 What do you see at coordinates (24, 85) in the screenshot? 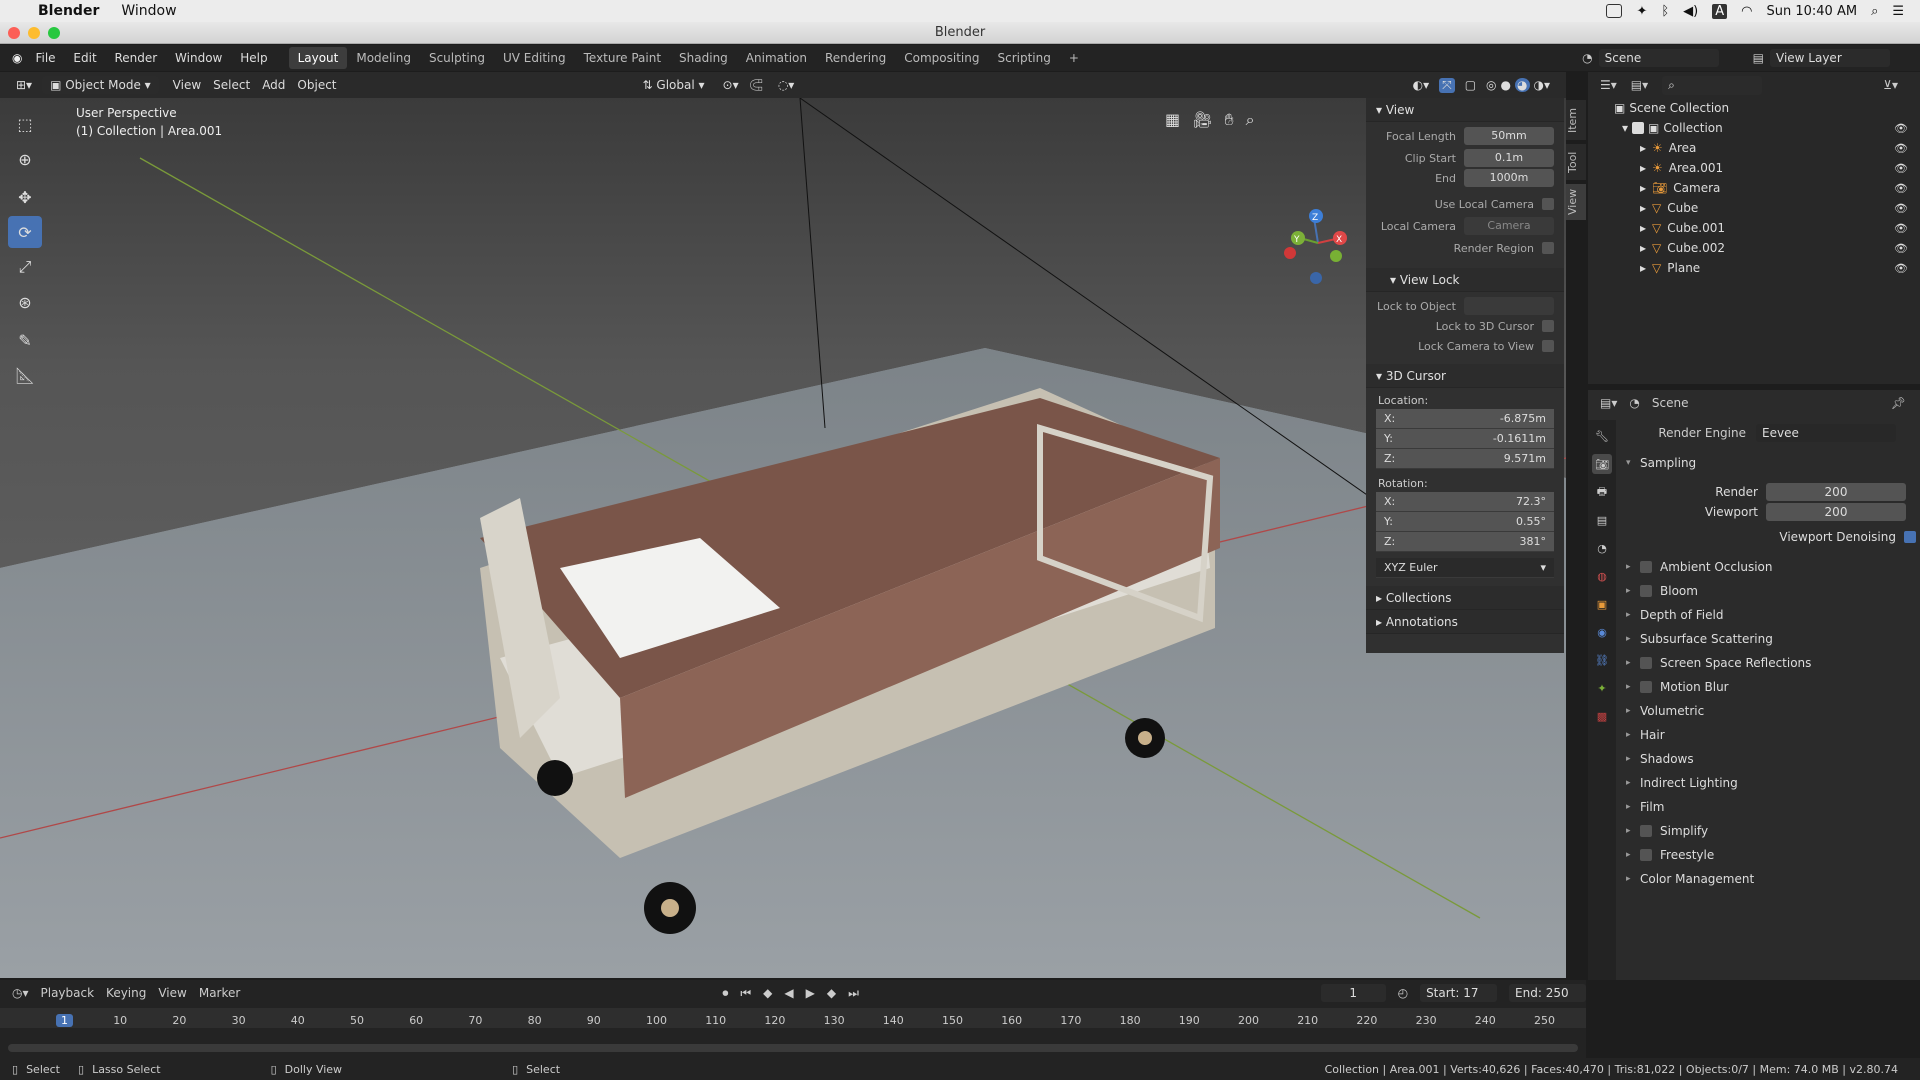
I see `editor-type-icon: ⊞▾` at bounding box center [24, 85].